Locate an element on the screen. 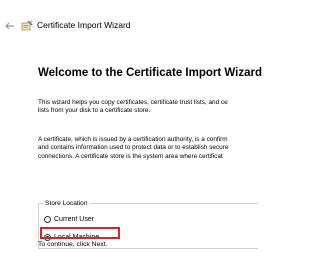 This screenshot has height=253, width=320. current-user-option: Current User is located at coordinates (69, 219).